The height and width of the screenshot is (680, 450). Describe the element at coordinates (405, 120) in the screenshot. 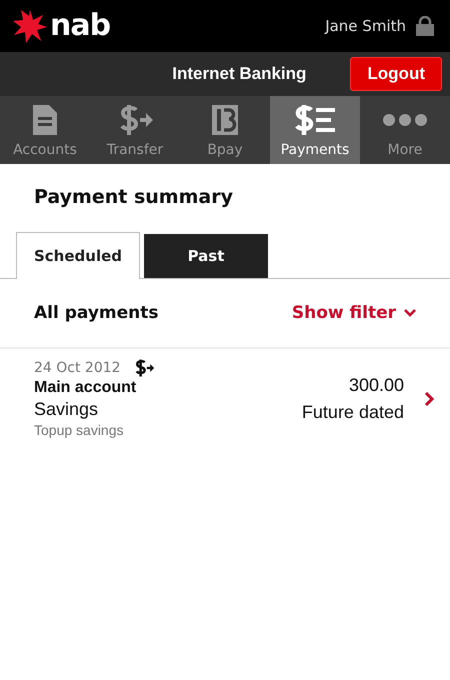

I see `more-icon` at that location.